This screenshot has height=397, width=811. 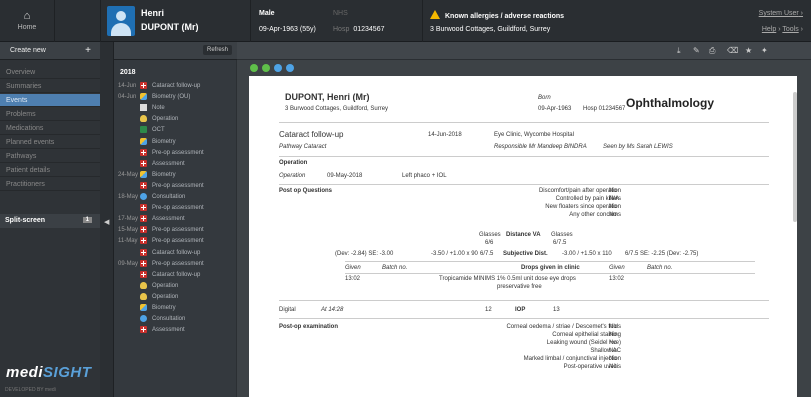 I want to click on refraction-right: (Dev: -2.84) SE: -3.00, so click(x=364, y=254).